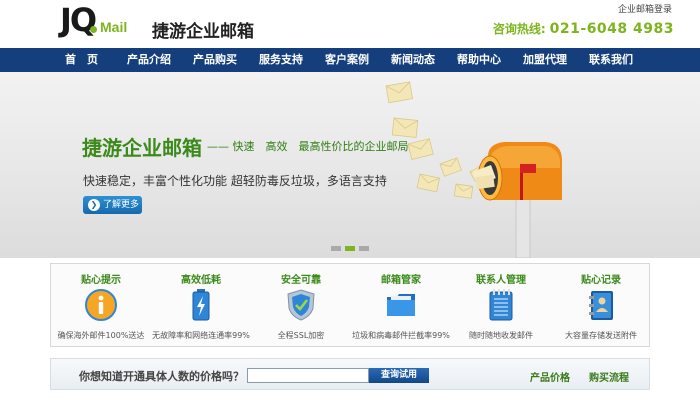  What do you see at coordinates (121, 205) in the screenshot?
I see `learn-more-label: 了解更多` at bounding box center [121, 205].